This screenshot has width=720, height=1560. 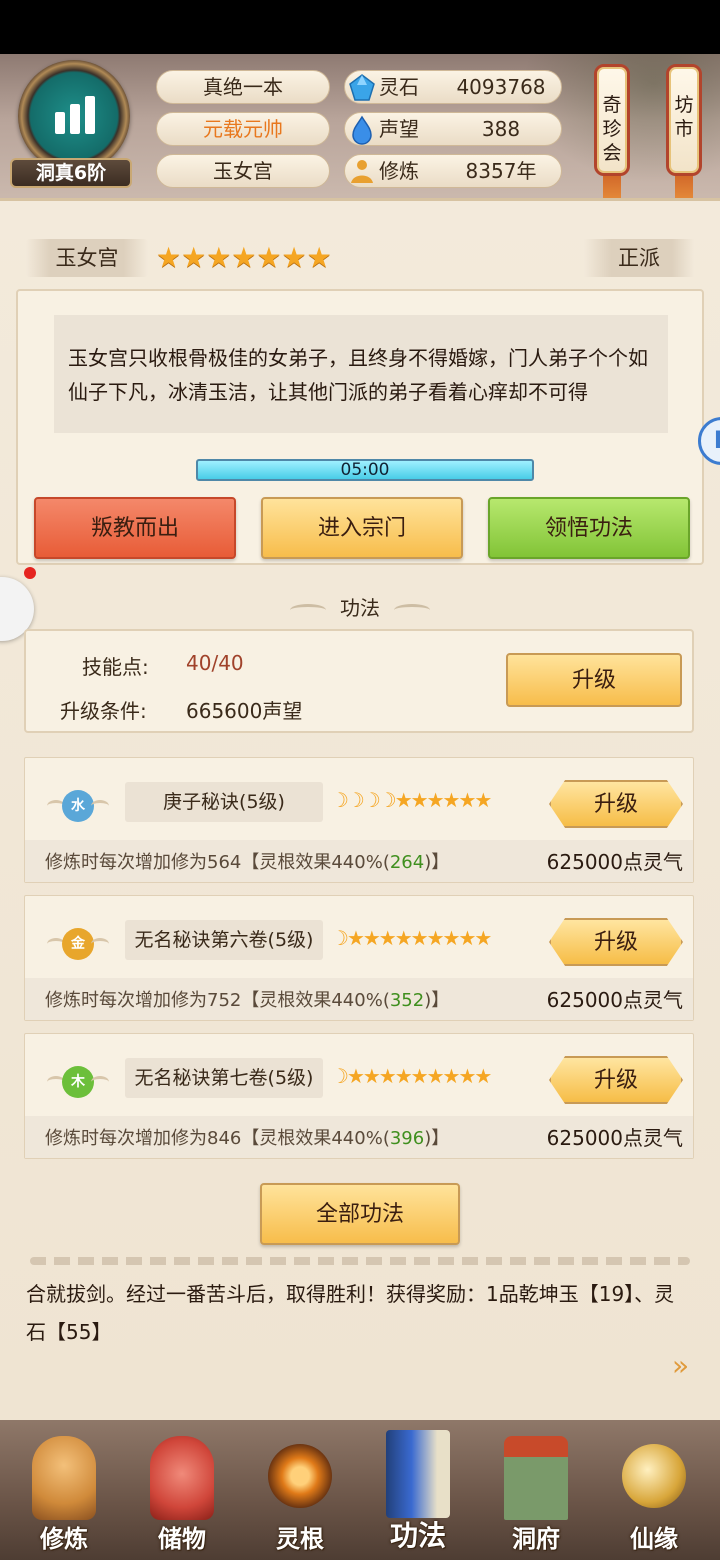 I want to click on lantern-char: 珍, so click(x=612, y=129).